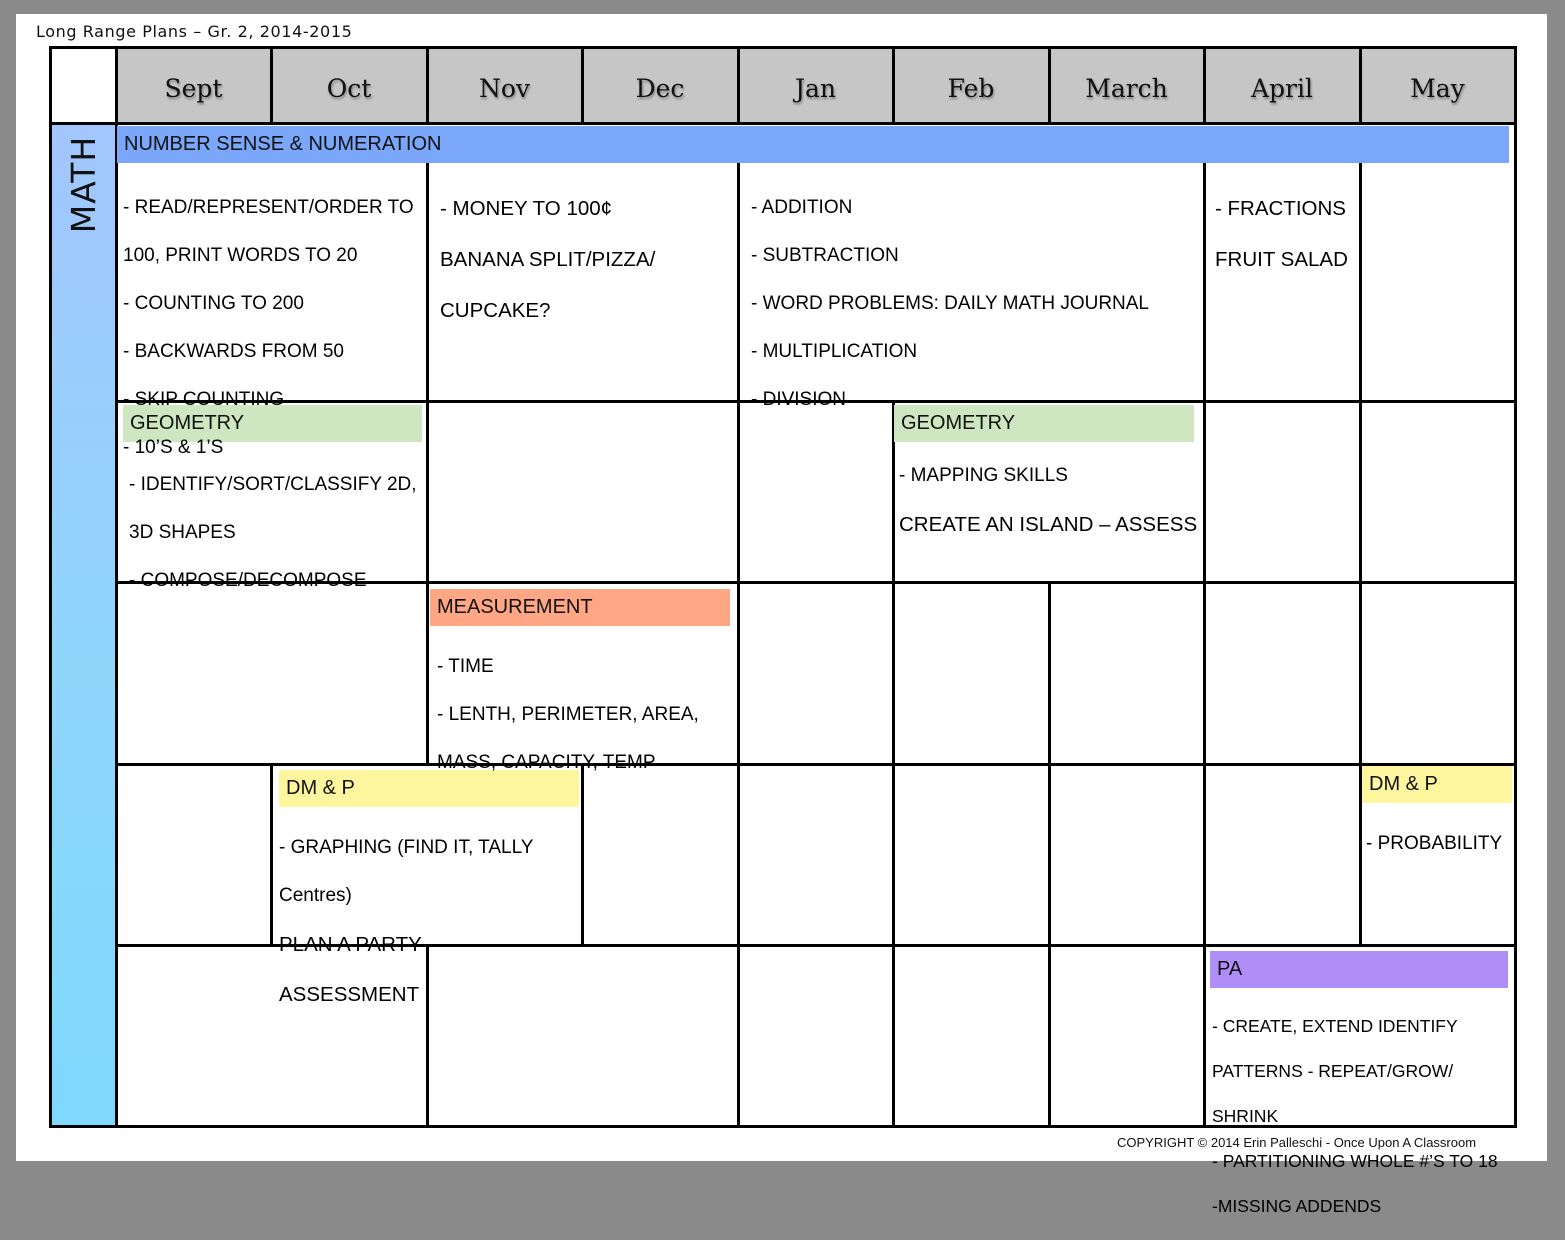 The height and width of the screenshot is (1240, 1565). I want to click on month-header-oct: Oct, so click(349, 86).